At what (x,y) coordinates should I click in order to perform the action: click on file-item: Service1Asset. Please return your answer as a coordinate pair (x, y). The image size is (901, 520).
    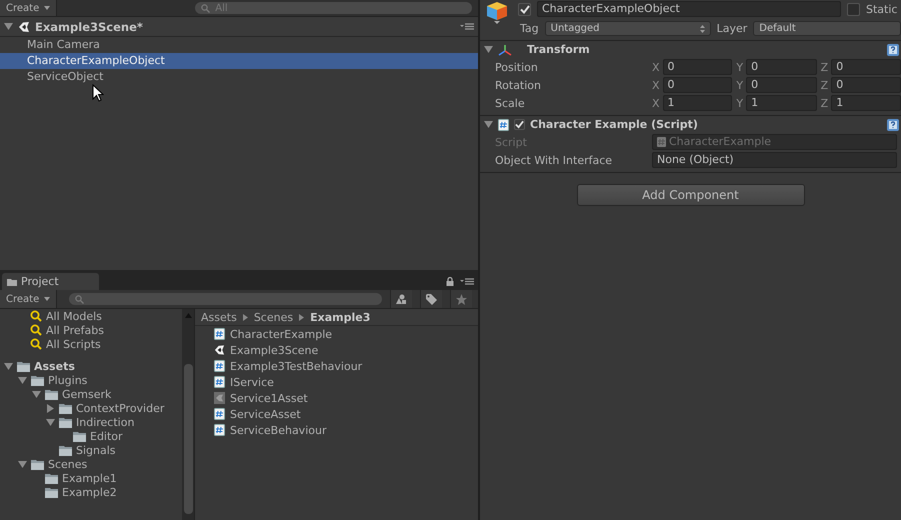
    Looking at the image, I should click on (269, 398).